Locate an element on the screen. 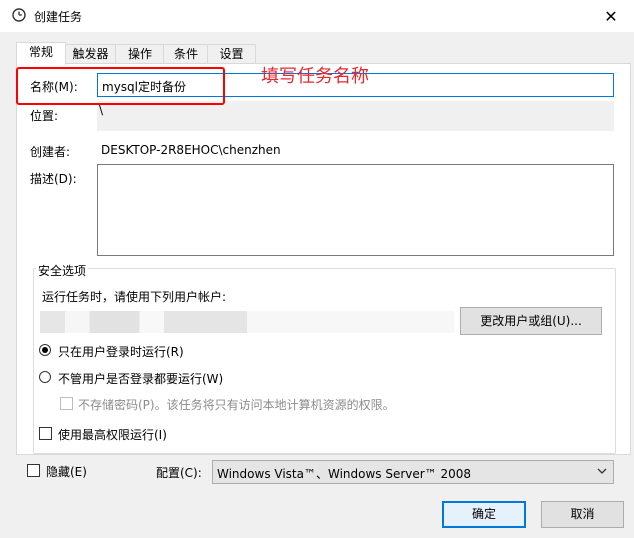 Image resolution: width=634 pixels, height=538 pixels. location-value: \ is located at coordinates (101, 110).